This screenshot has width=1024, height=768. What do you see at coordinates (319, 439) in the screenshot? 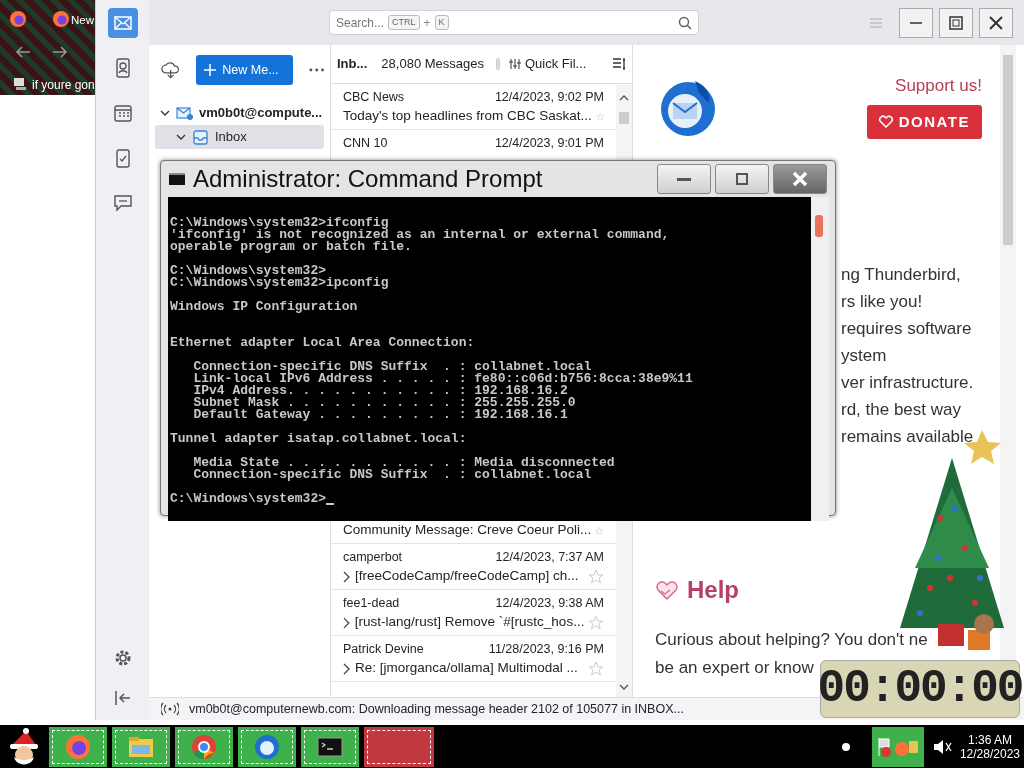
I see `console-line: Tunnel adapter isatap.collabnet.local:` at bounding box center [319, 439].